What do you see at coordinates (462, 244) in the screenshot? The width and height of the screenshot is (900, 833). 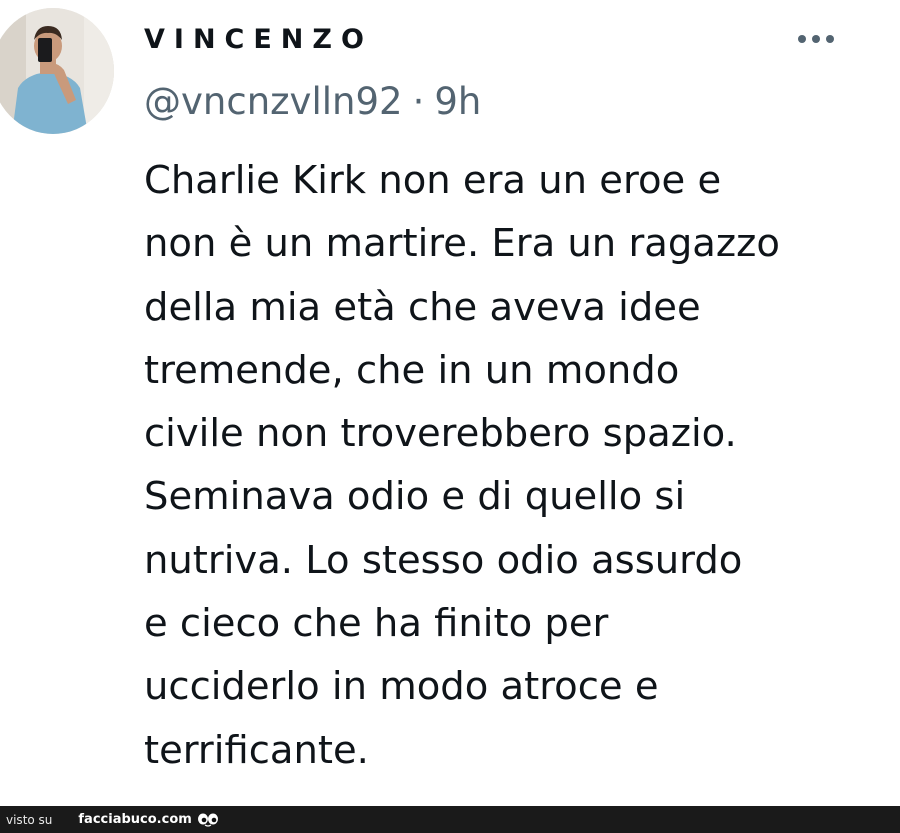 I see `post-text-line: non è un martire. Era un ragazzo` at bounding box center [462, 244].